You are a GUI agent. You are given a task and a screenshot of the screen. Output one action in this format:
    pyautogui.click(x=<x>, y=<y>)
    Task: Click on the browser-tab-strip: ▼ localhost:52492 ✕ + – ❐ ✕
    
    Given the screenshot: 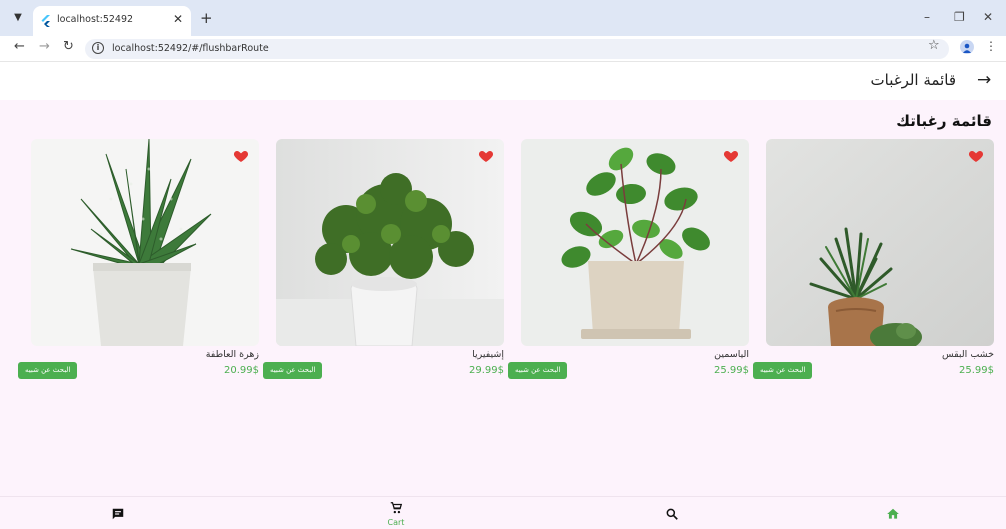 What is the action you would take?
    pyautogui.click(x=503, y=18)
    